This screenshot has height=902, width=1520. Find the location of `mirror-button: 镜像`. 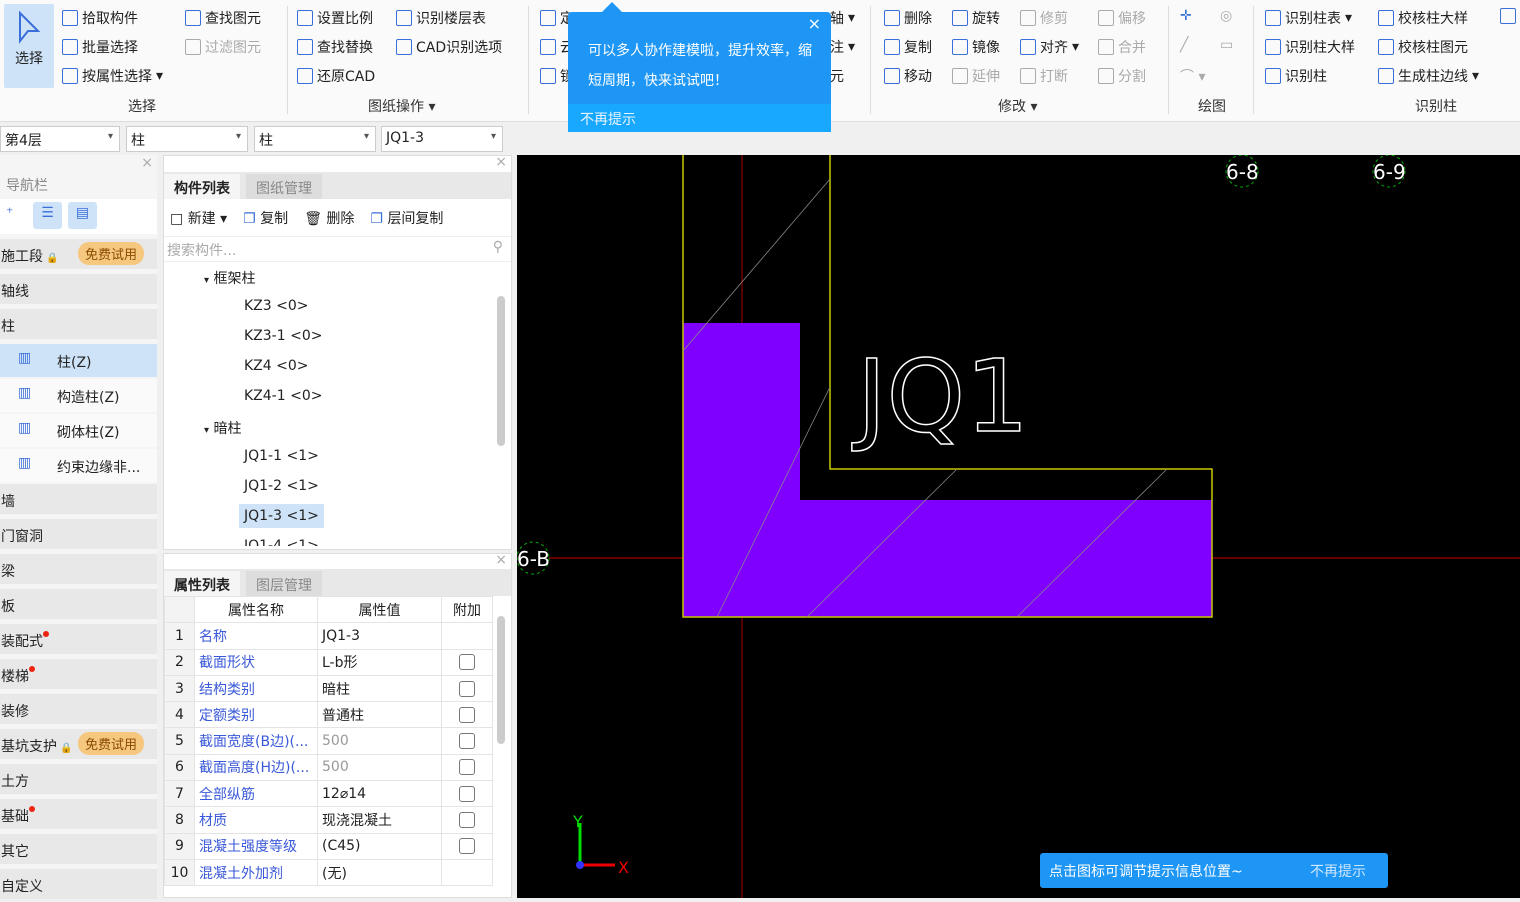

mirror-button: 镜像 is located at coordinates (976, 47).